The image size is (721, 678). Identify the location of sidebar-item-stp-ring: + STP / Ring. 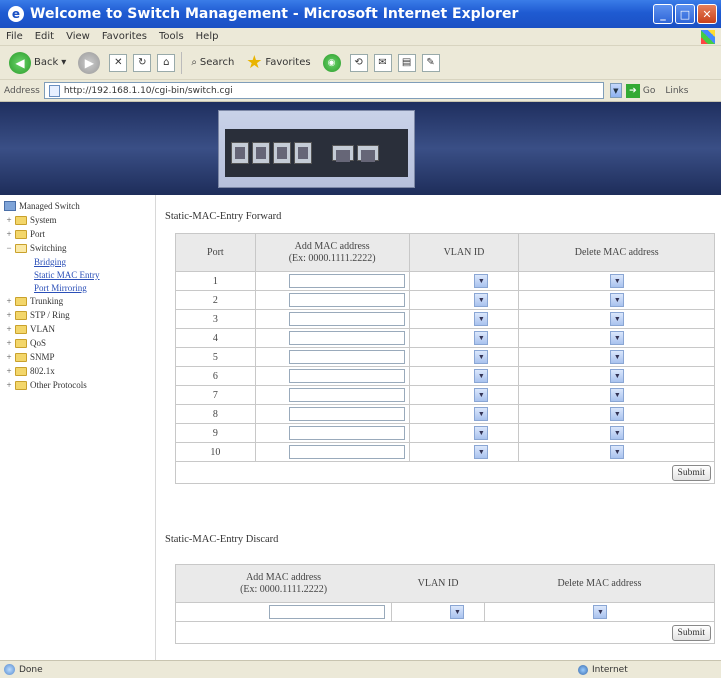
(77, 315).